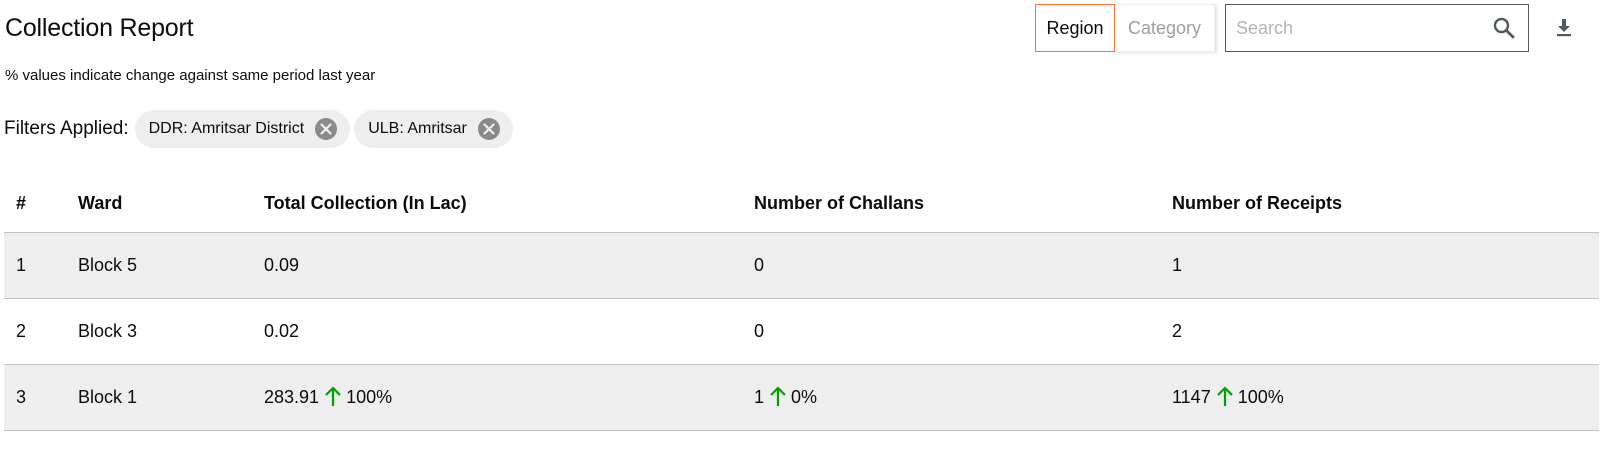 The width and height of the screenshot is (1603, 449). I want to click on cell-value: 1147, so click(1191, 396).